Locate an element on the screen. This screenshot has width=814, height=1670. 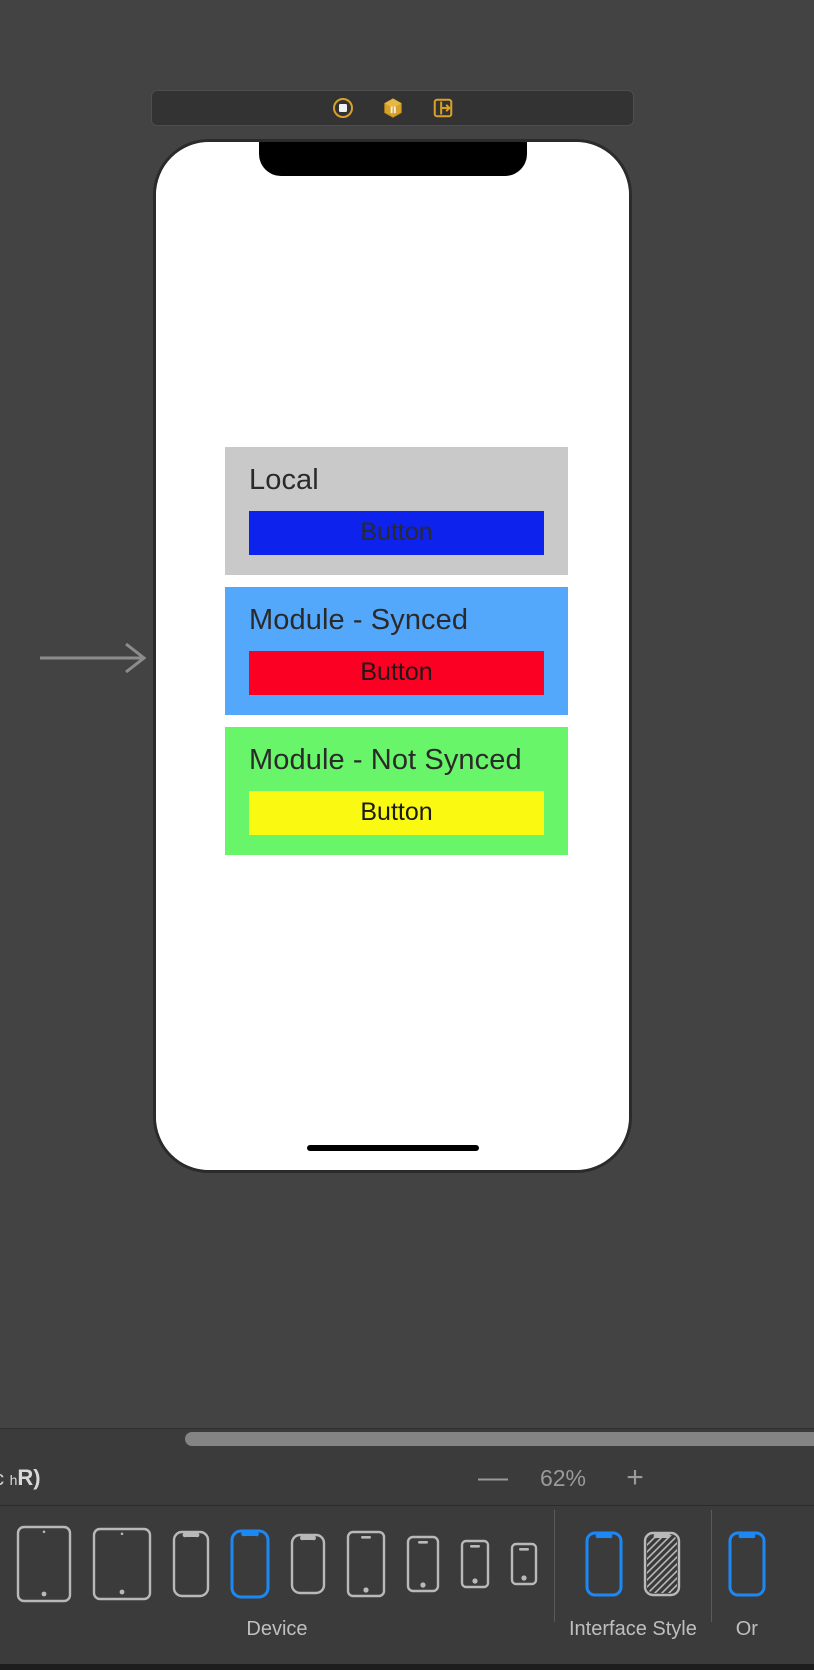
section-button-local: Button is located at coordinates (396, 532).